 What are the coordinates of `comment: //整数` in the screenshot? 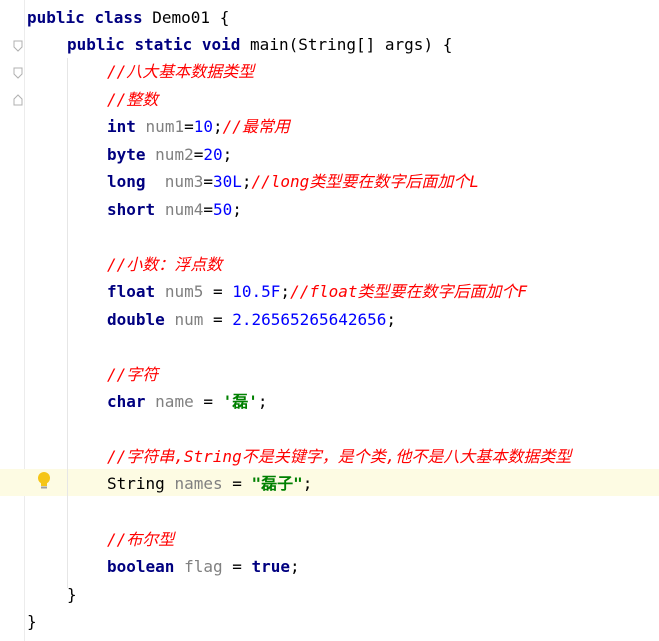 It's located at (133, 99).